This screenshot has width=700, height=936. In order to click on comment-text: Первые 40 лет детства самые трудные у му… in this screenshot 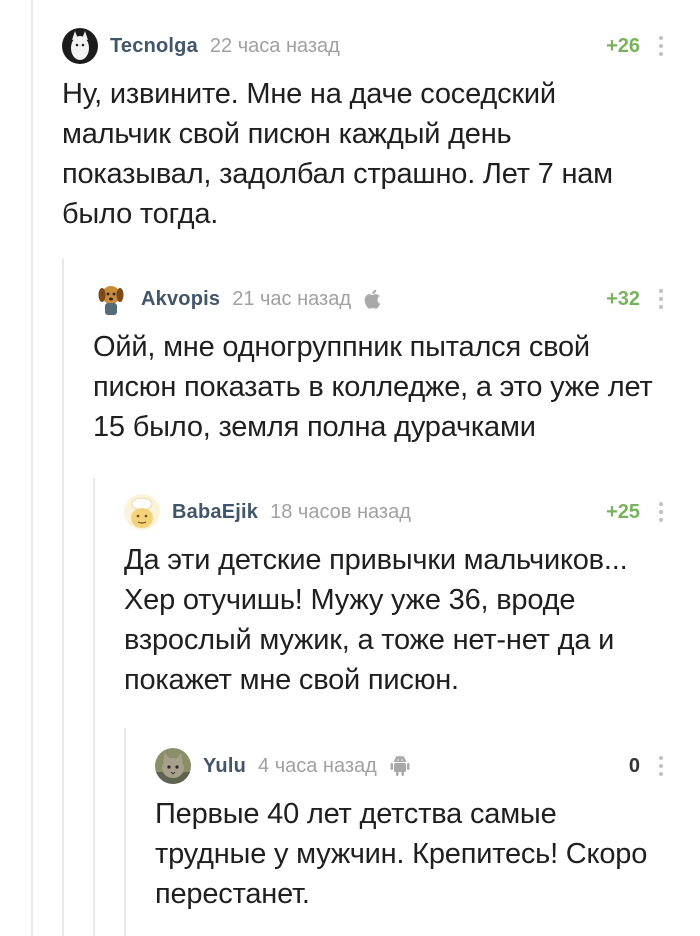, I will do `click(413, 854)`.